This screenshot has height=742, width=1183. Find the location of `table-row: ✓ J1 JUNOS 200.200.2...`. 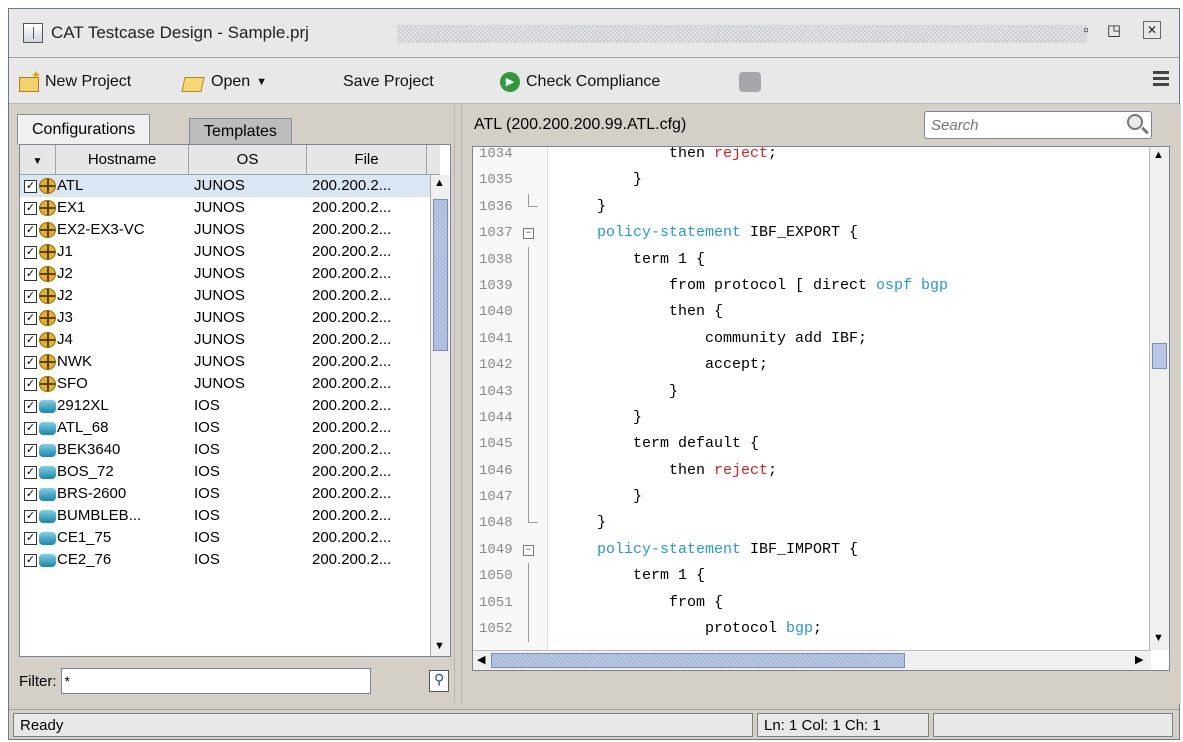

table-row: ✓ J1 JUNOS 200.200.2... is located at coordinates (225, 252).